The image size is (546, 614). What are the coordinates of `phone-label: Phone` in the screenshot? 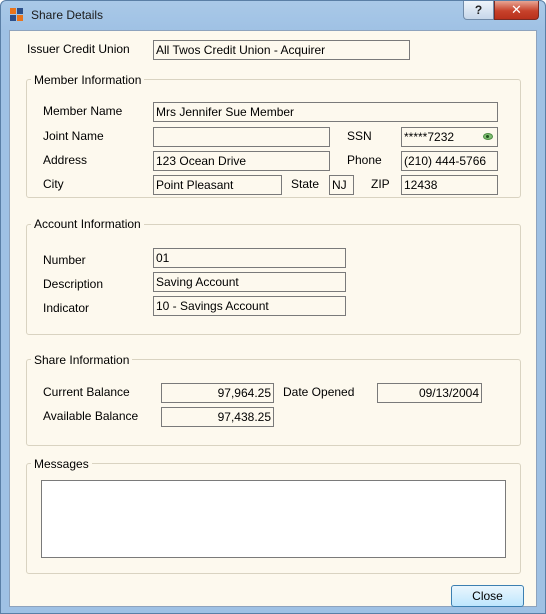 It's located at (364, 160).